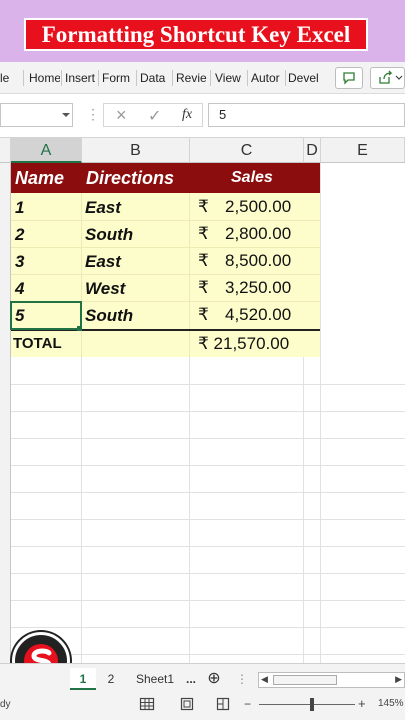  Describe the element at coordinates (312, 704) in the screenshot. I see `zoom-slider-handle` at that location.